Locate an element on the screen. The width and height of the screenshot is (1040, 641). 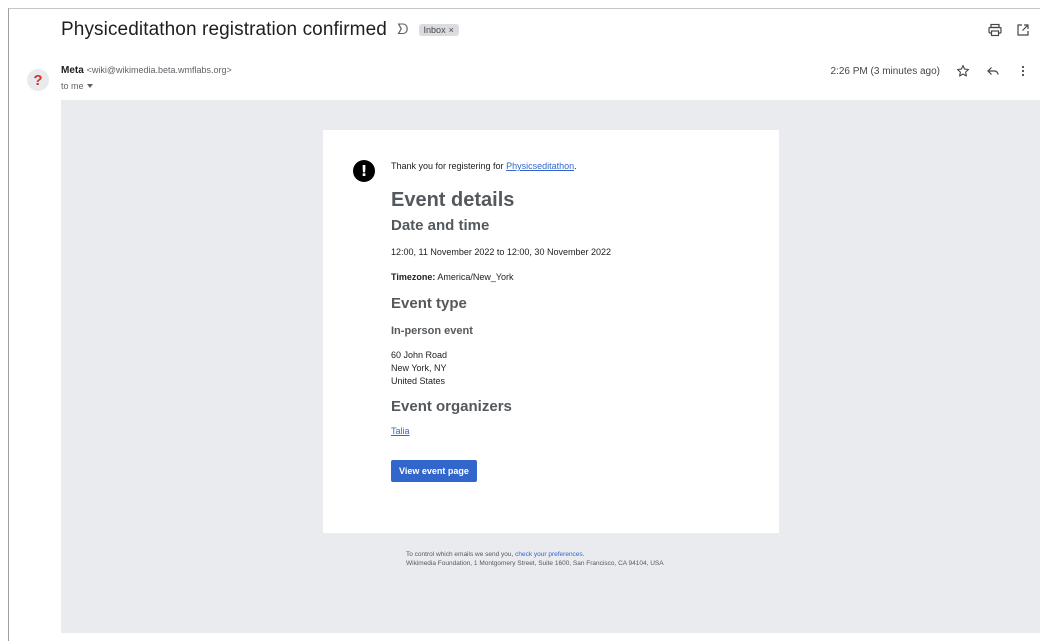
timezone-label: Timezone: is located at coordinates (413, 277).